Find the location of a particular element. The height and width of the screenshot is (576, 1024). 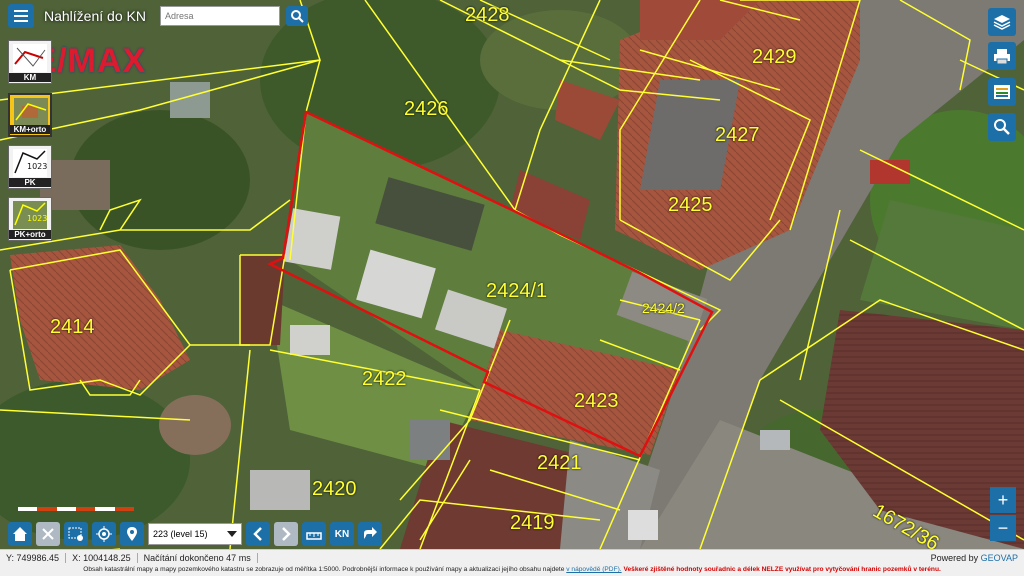

clear-button is located at coordinates (48, 534).